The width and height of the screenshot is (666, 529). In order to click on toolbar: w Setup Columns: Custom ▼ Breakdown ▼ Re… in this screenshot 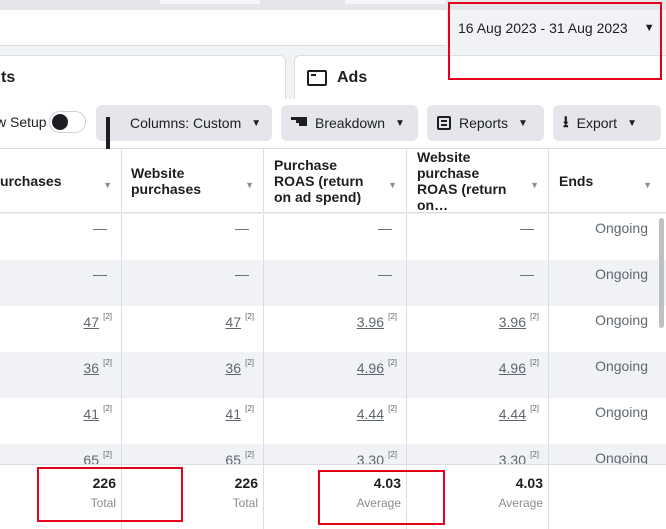, I will do `click(333, 127)`.